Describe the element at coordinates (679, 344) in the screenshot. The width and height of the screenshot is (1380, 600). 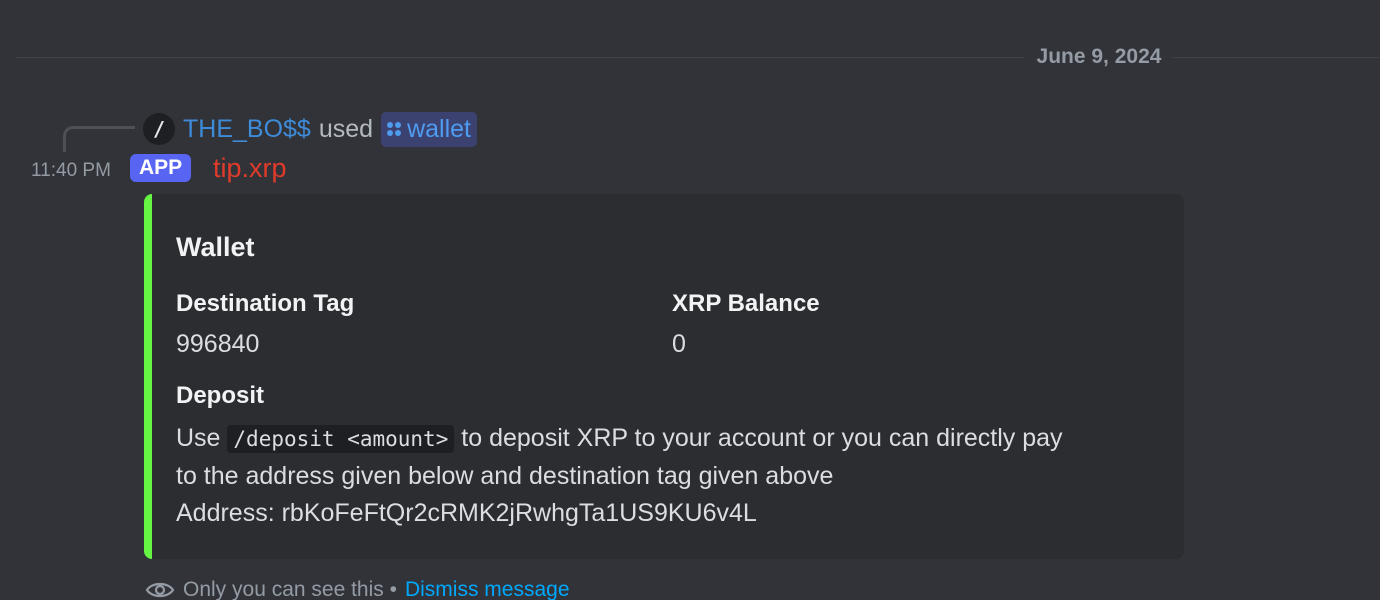
I see `field-xrp-balance-value: 0` at that location.